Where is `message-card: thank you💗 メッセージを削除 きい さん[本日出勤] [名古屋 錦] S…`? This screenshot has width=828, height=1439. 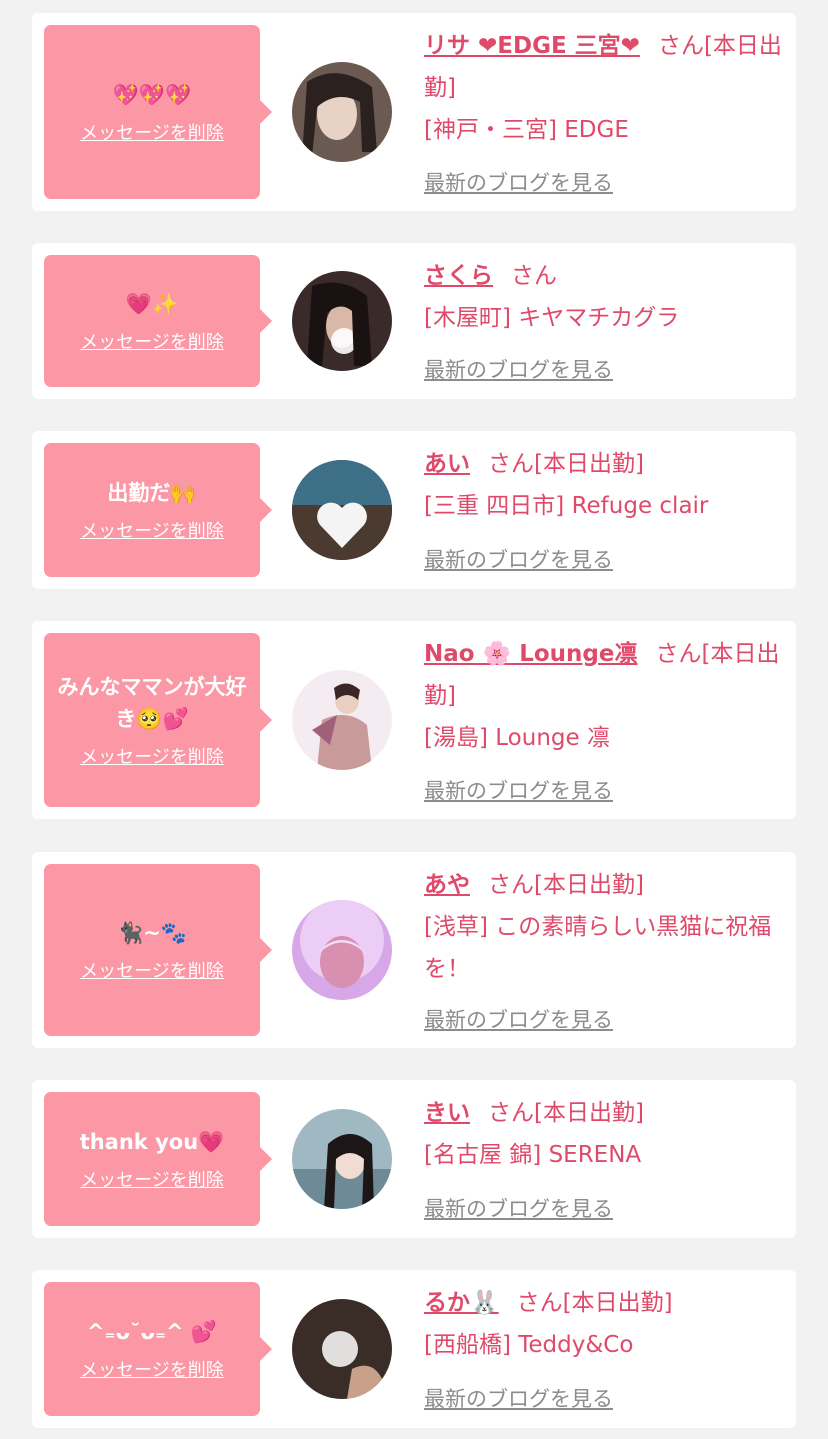 message-card: thank you💗 メッセージを削除 きい さん[本日出勤] [名古屋 錦] S… is located at coordinates (414, 1159).